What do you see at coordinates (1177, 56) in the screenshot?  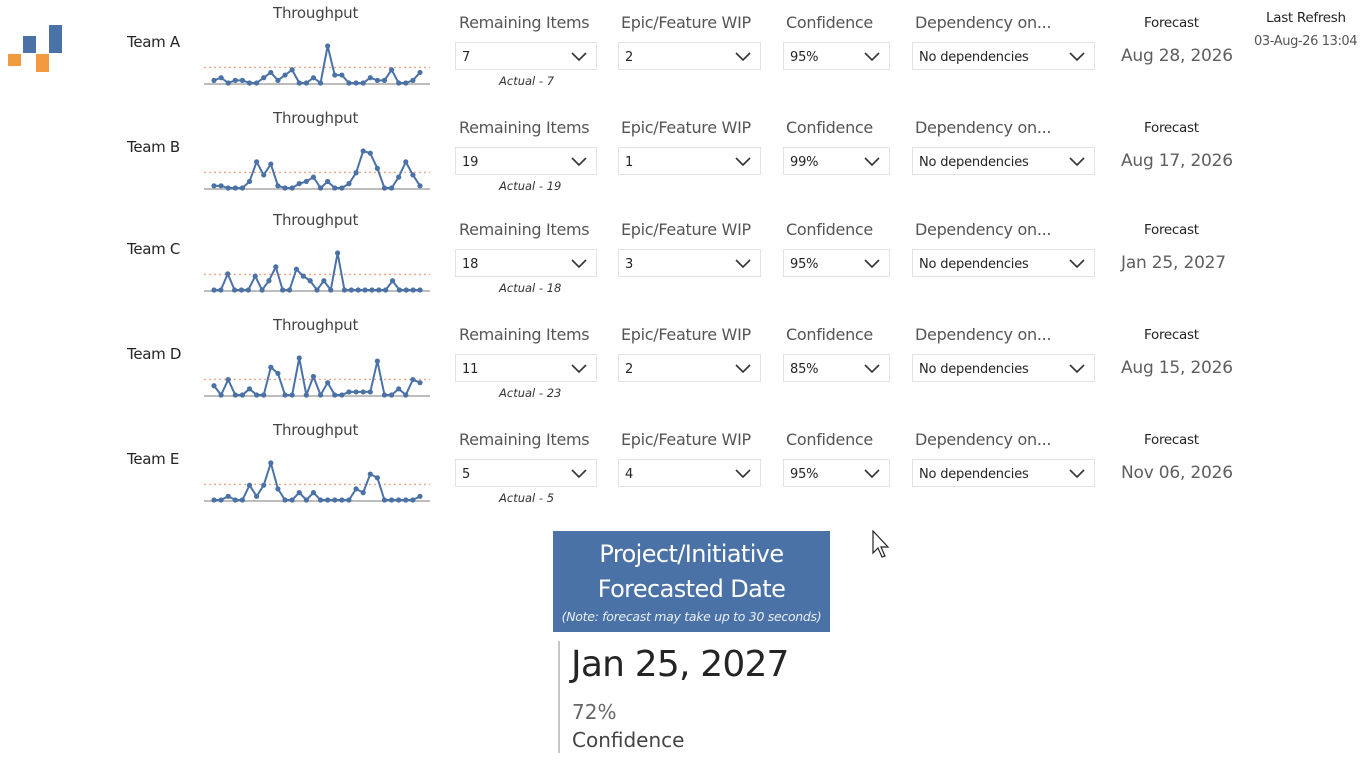 I see `team-forecast-date: Aug 28, 2026` at bounding box center [1177, 56].